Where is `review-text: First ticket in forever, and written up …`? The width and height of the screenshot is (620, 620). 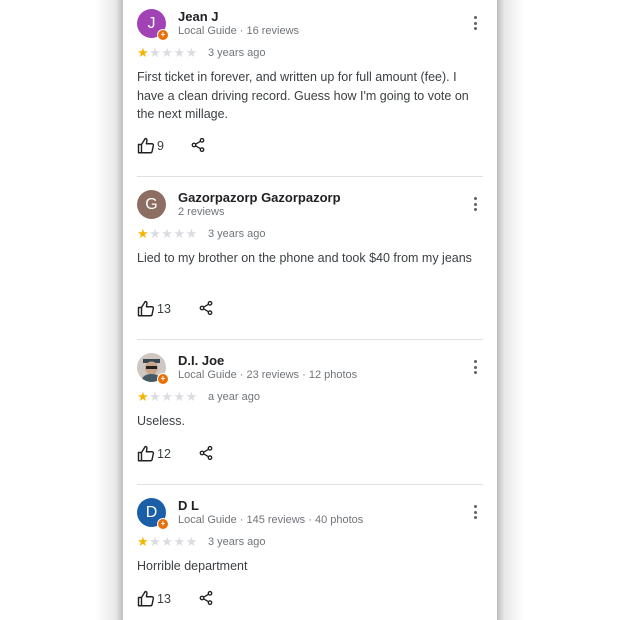 review-text: First ticket in forever, and written up … is located at coordinates (303, 95).